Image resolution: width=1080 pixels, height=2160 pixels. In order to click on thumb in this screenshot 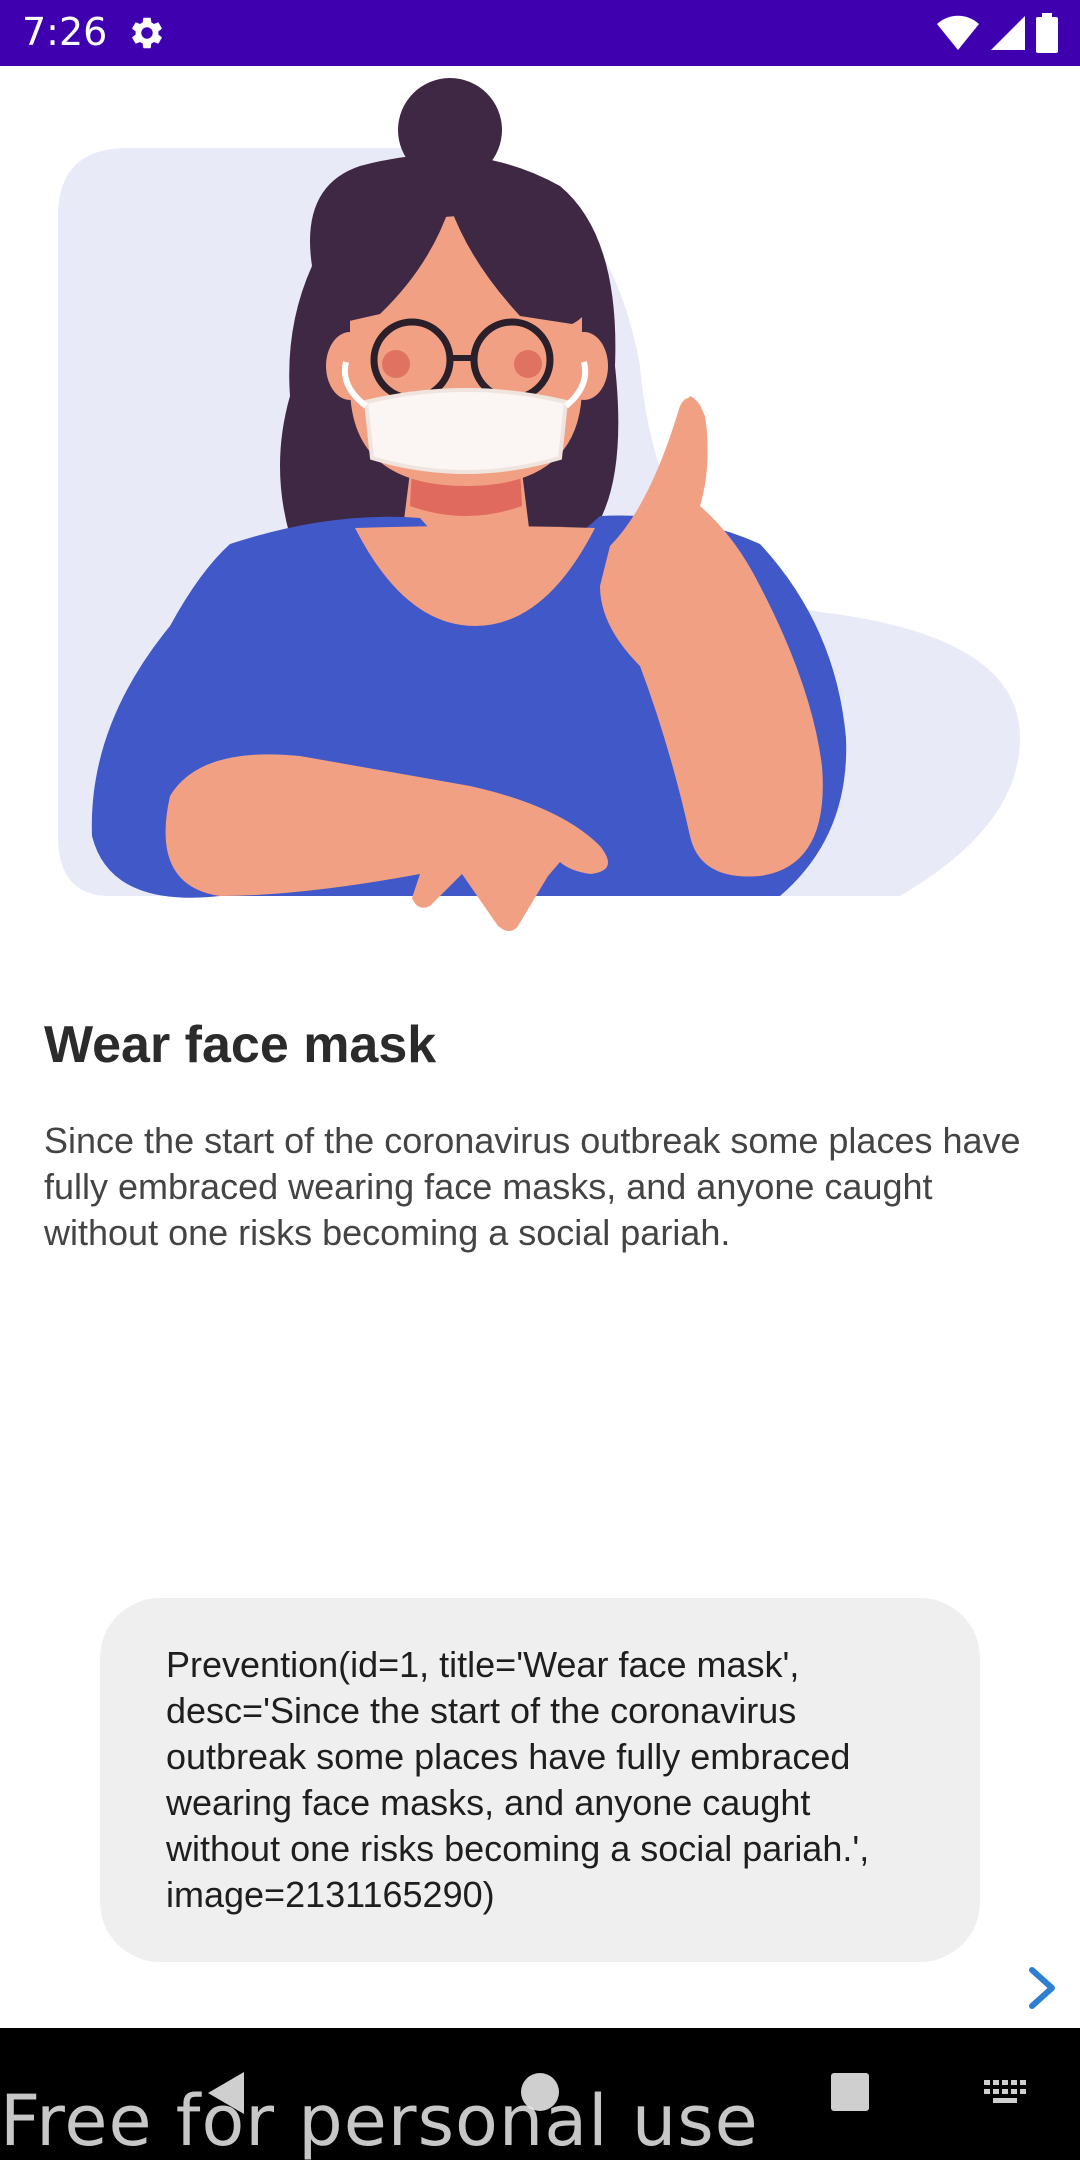, I will do `click(689, 431)`.